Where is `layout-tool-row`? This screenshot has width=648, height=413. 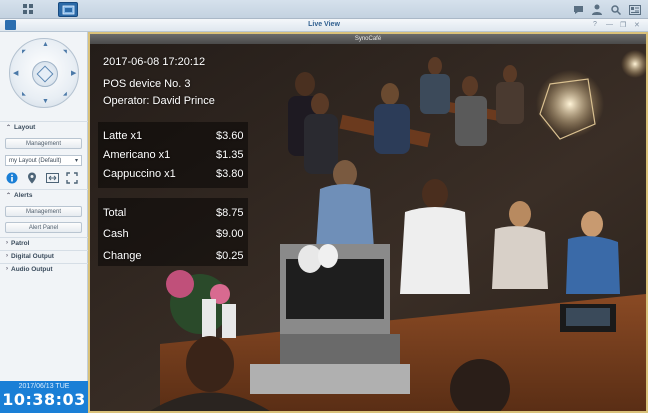
layout-tool-row is located at coordinates (45, 178).